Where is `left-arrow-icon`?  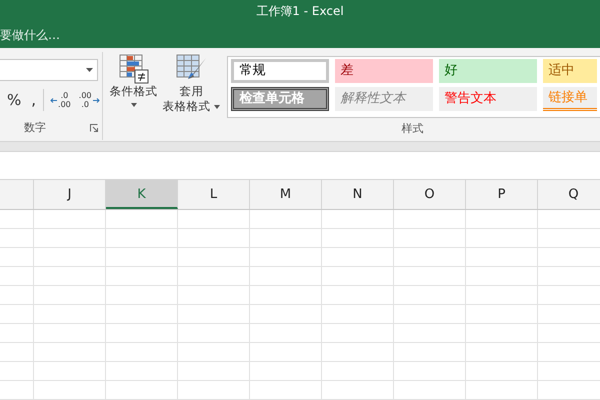
left-arrow-icon is located at coordinates (54, 100).